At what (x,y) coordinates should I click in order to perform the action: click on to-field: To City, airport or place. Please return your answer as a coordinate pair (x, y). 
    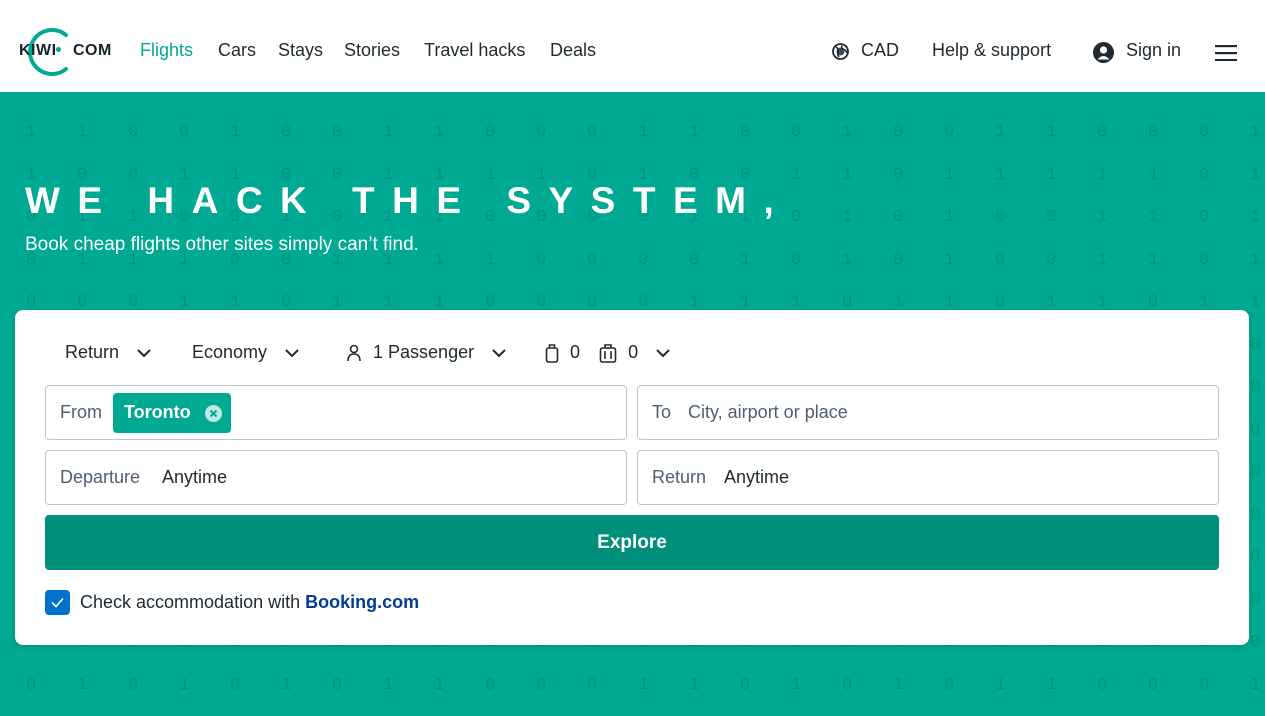
    Looking at the image, I should click on (928, 412).